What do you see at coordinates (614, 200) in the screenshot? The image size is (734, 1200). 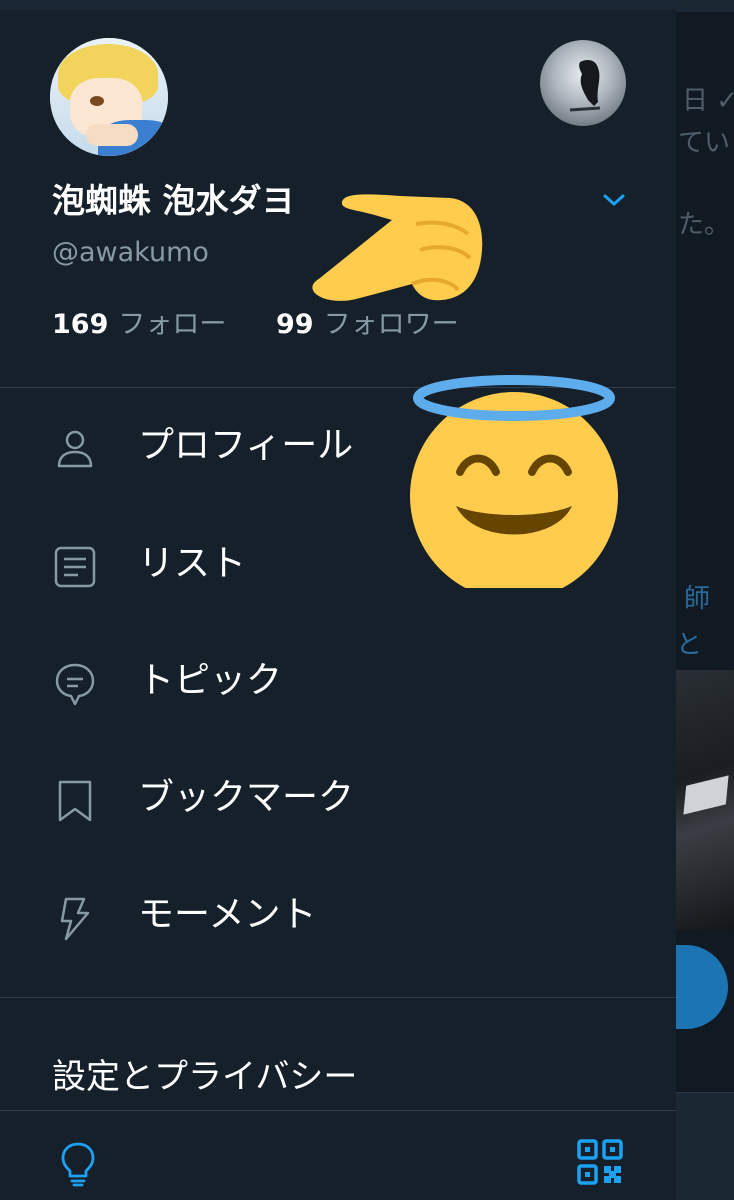 I see `chevron-down-icon` at bounding box center [614, 200].